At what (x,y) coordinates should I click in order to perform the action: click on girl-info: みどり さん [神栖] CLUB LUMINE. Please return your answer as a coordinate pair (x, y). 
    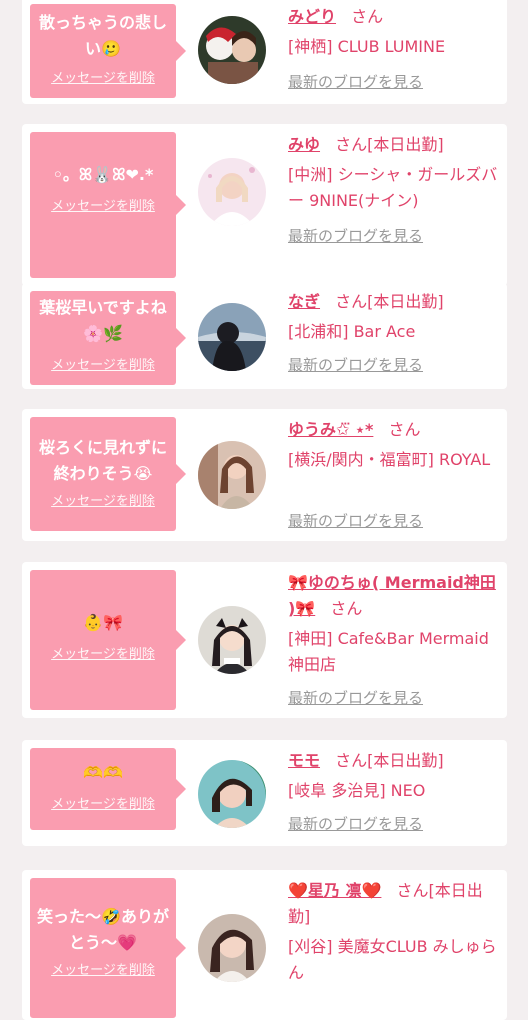
    Looking at the image, I should click on (395, 32).